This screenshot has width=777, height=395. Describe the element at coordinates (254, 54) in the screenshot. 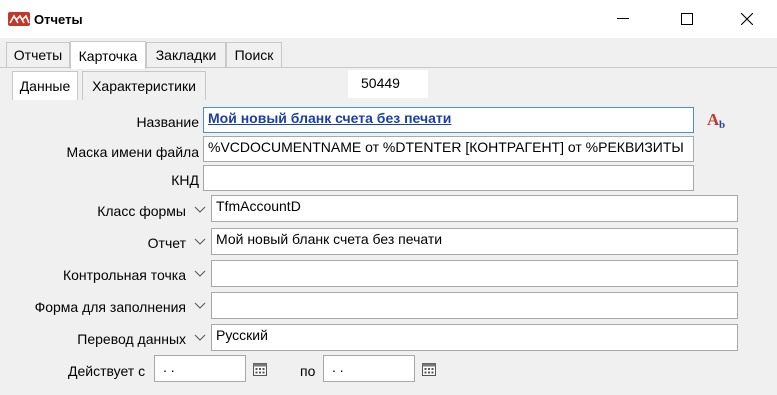

I see `tab-search: Поиск` at that location.